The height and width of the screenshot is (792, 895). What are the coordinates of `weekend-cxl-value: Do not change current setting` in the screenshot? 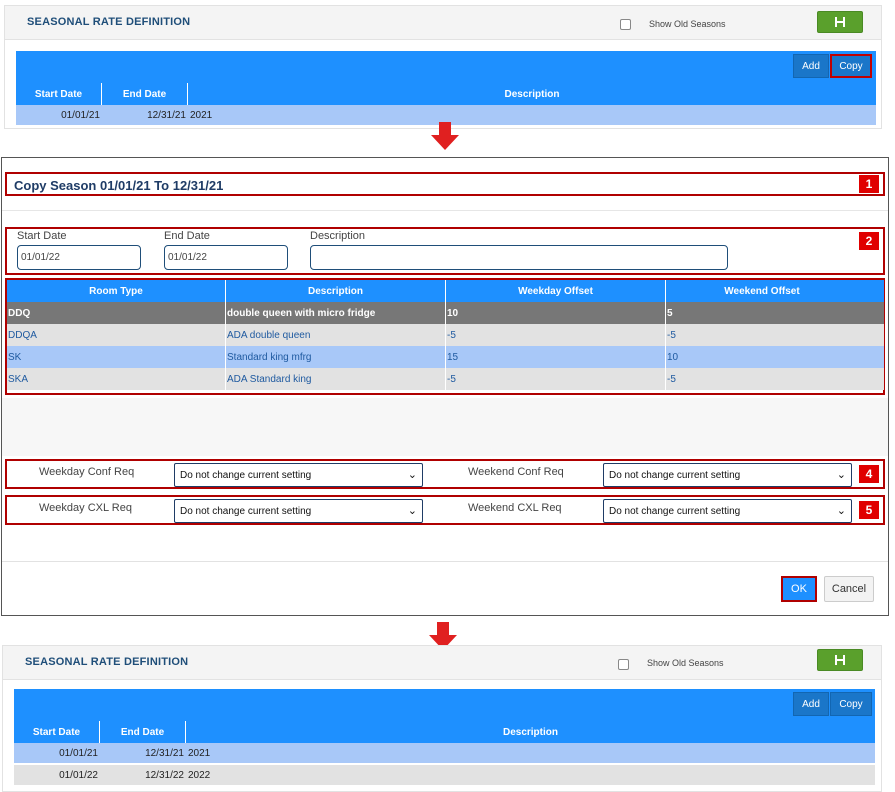 It's located at (675, 511).